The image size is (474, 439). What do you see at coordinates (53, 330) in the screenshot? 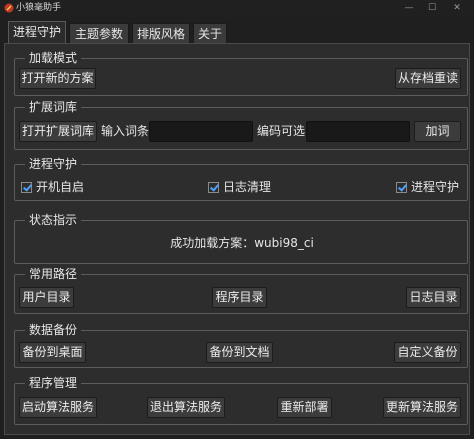
I see `backup-title: 数据备份` at bounding box center [53, 330].